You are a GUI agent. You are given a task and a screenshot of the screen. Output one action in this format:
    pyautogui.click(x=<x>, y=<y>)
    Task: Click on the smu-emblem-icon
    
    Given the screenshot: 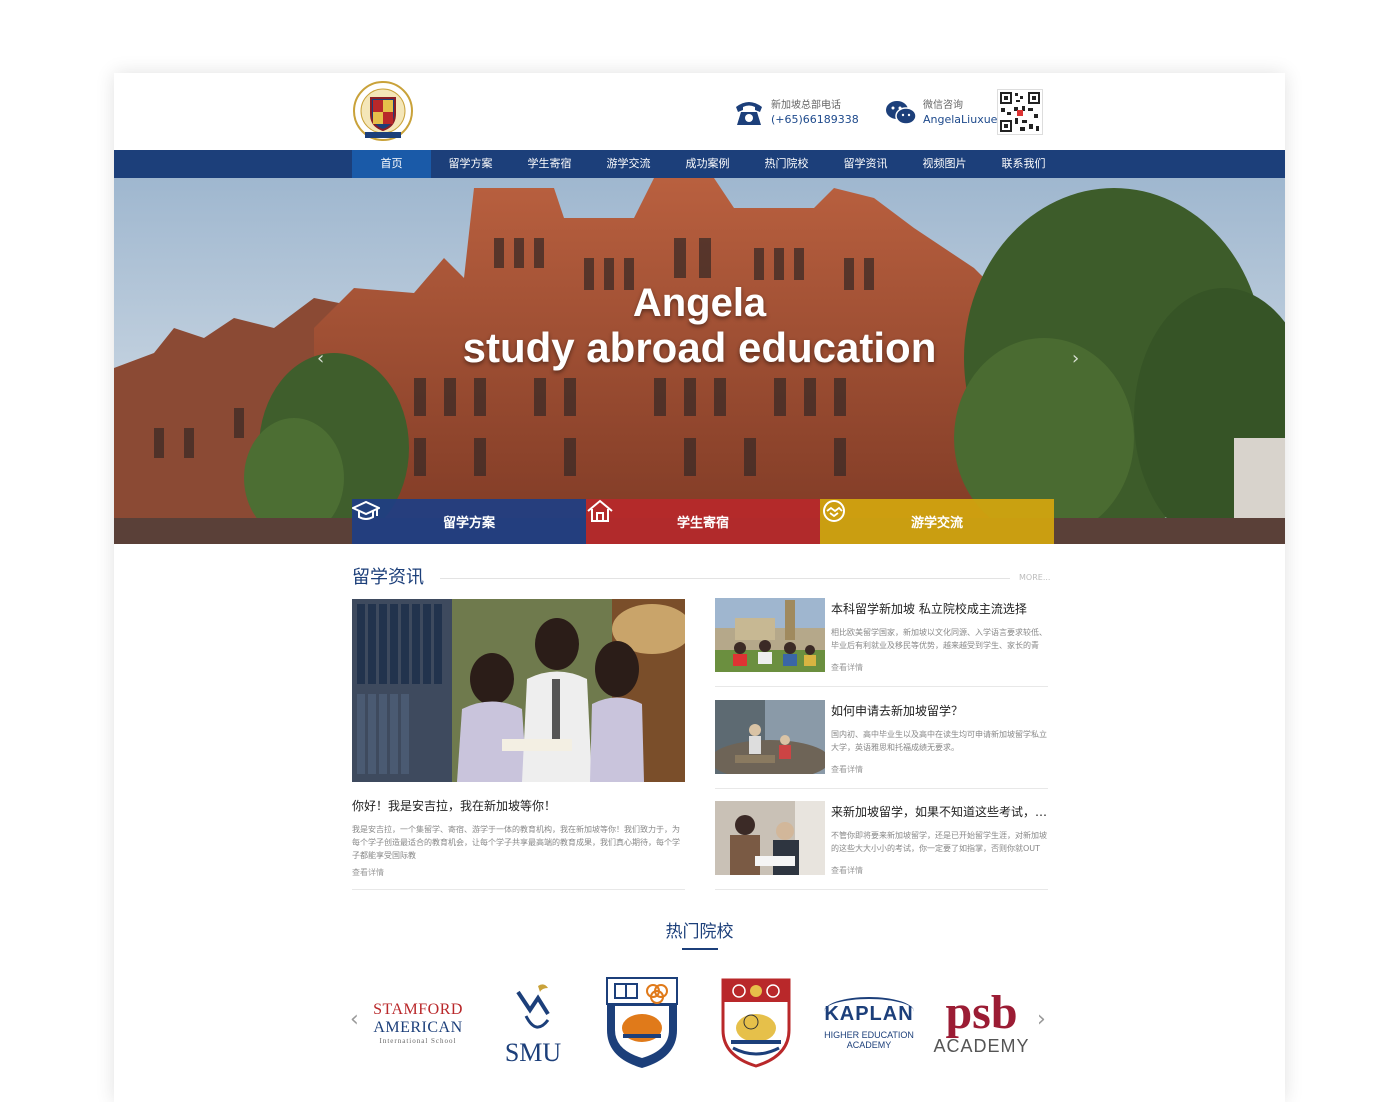 What is the action you would take?
    pyautogui.click(x=533, y=1006)
    